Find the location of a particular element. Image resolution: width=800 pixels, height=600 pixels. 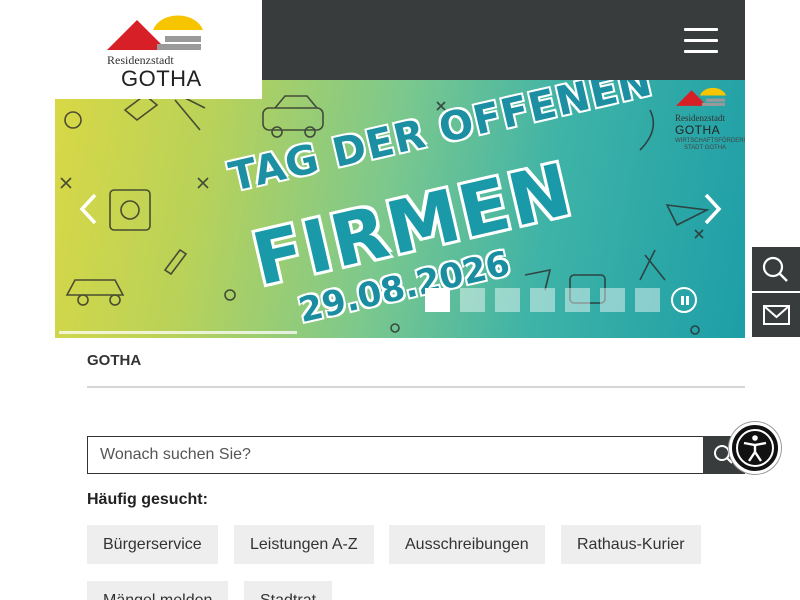

side-search-button is located at coordinates (776, 269).